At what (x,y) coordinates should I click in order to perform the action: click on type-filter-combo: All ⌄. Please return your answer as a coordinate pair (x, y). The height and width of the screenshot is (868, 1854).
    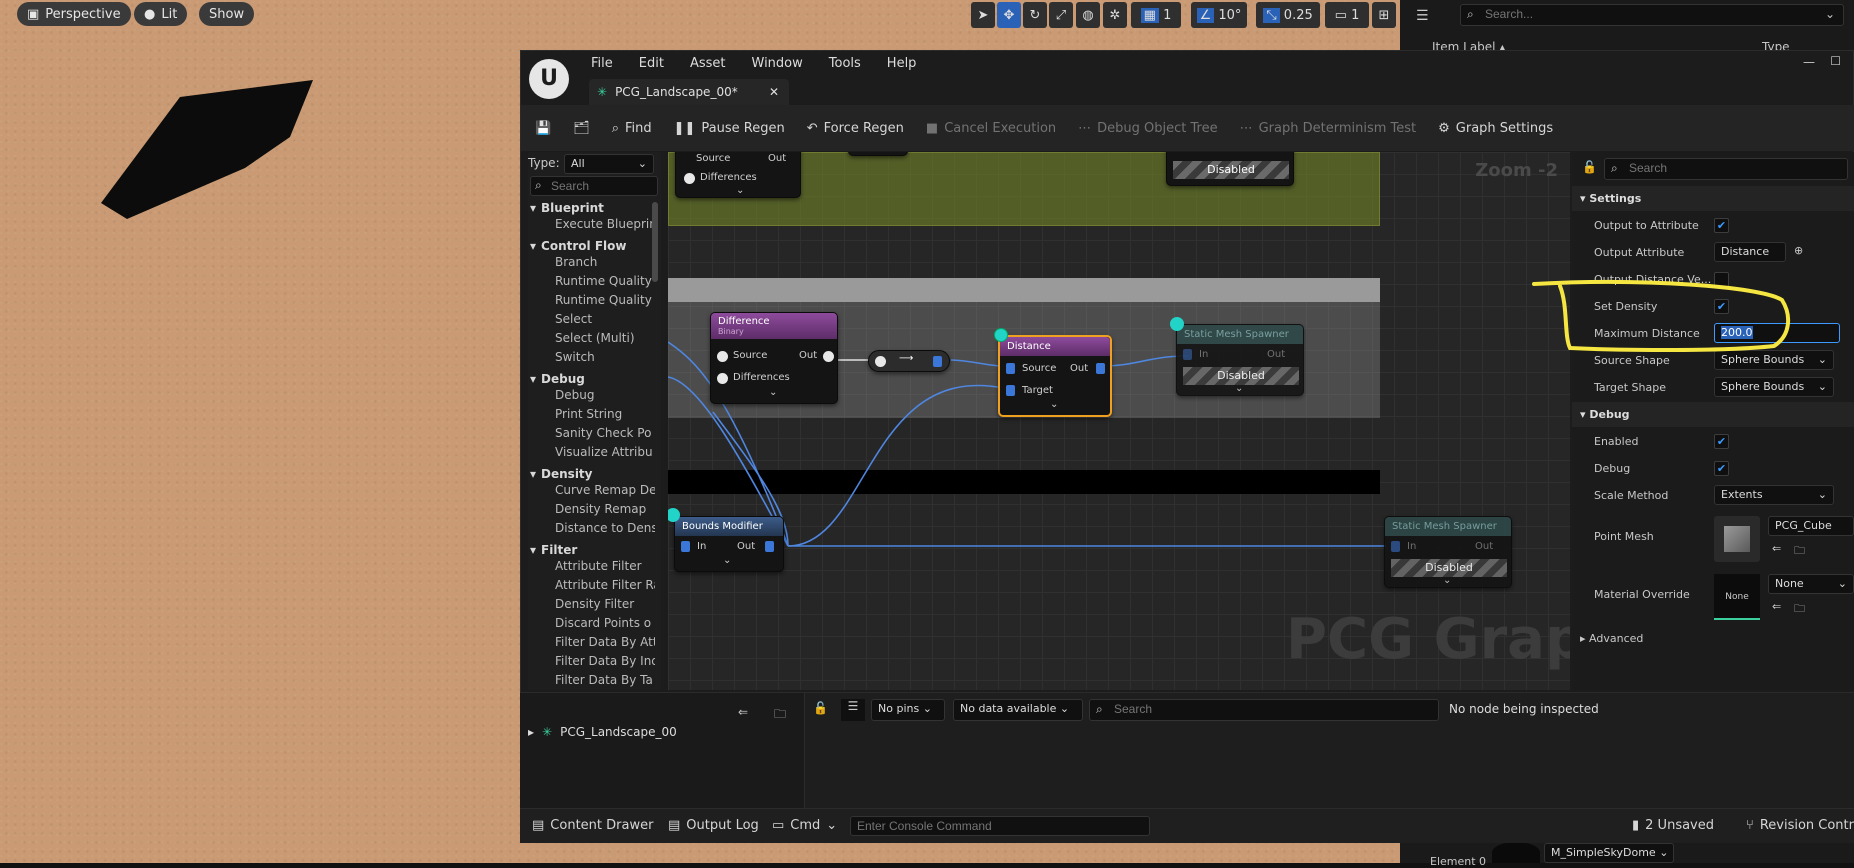
    Looking at the image, I should click on (609, 164).